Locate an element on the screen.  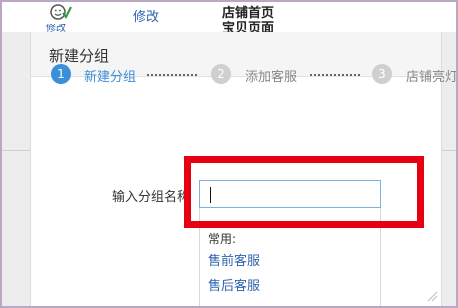
group-name-label: 输入分组名称 is located at coordinates (148, 197).